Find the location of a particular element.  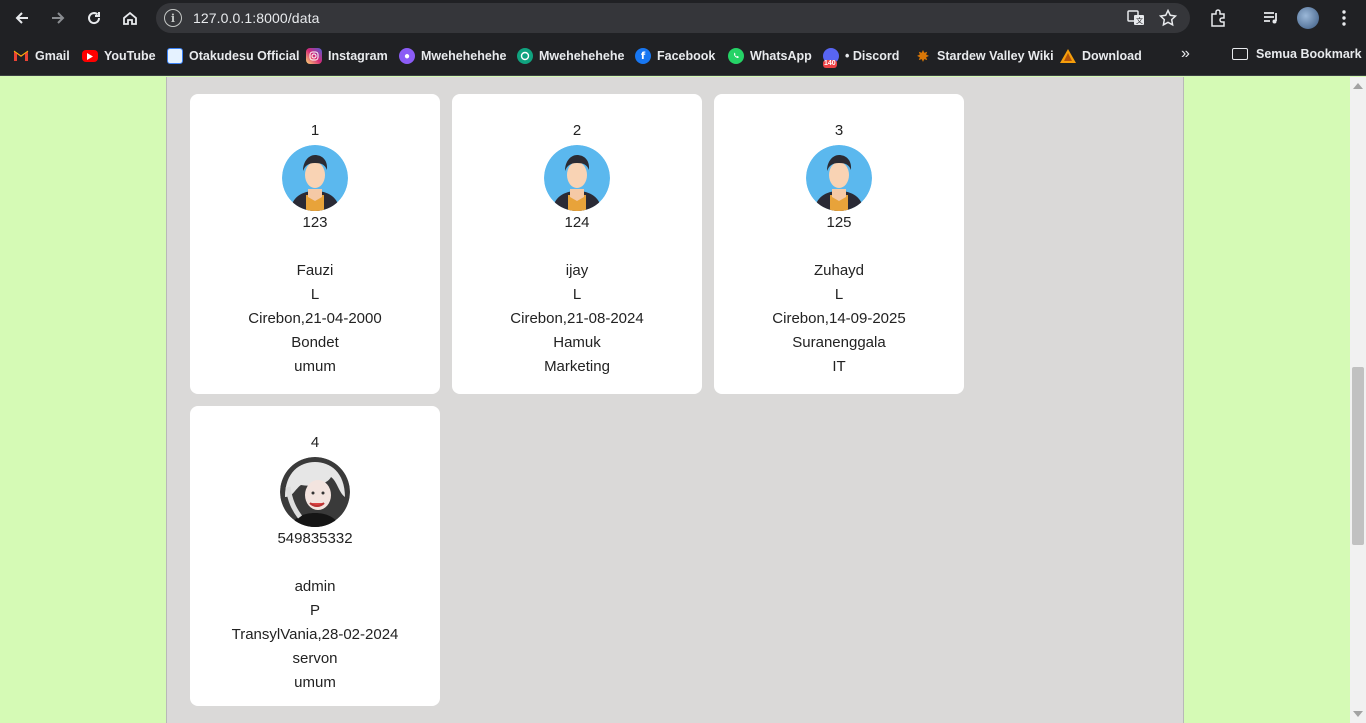

openai-icon is located at coordinates (525, 56).